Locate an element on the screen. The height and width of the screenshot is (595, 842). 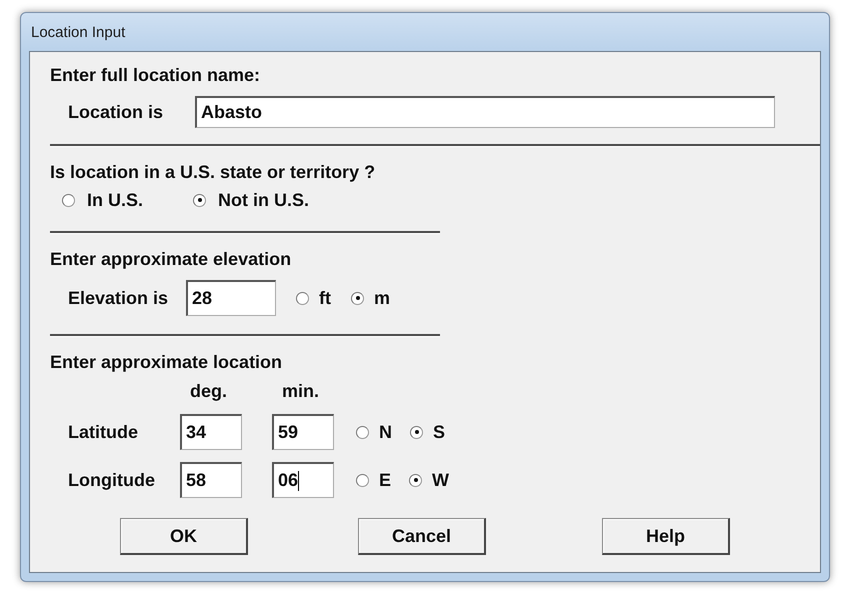
radio-label: N is located at coordinates (385, 432).